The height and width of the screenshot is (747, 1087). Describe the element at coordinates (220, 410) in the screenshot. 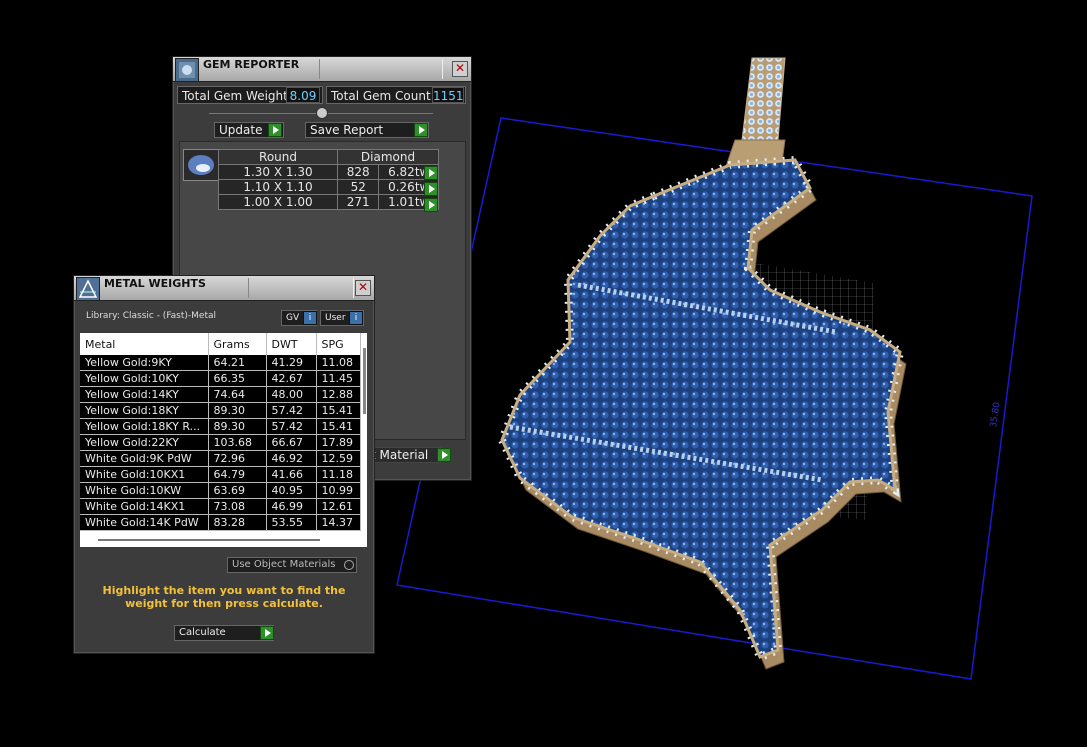

I see `metal-table-row: Yellow Gold:18KY 89.30 57.42 15.41` at that location.